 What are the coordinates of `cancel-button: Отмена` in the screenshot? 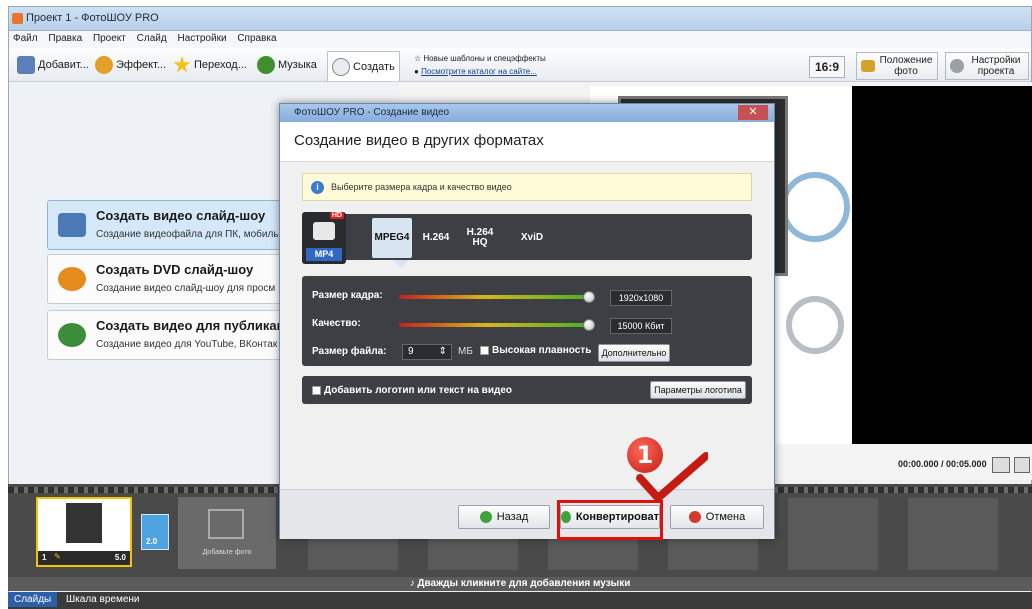 It's located at (717, 517).